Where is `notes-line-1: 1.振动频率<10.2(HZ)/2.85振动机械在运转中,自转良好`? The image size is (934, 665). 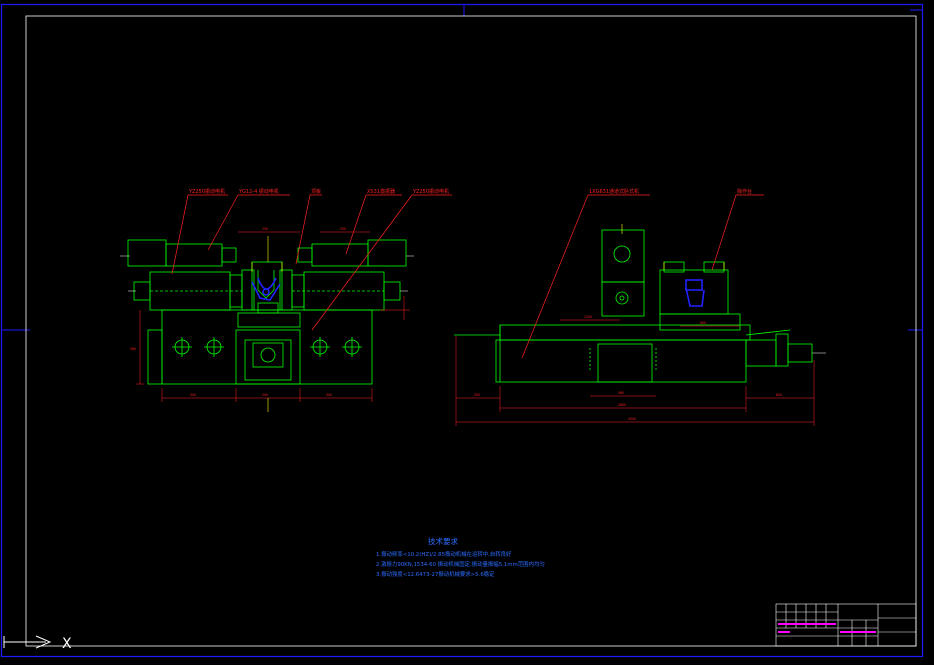 notes-line-1: 1.振动频率<10.2(HZ)/2.85振动机械在运转中,自转良好 is located at coordinates (444, 554).